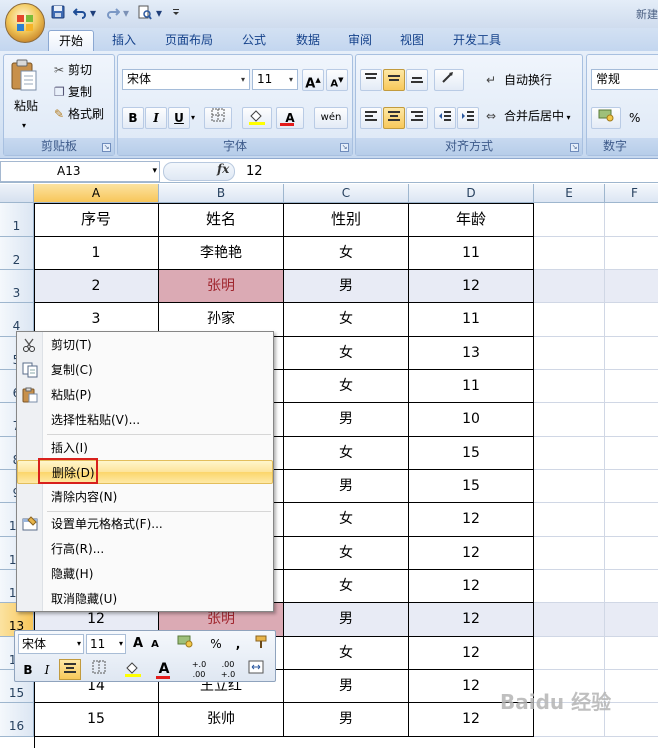  I want to click on tab-home: 开始, so click(71, 40).